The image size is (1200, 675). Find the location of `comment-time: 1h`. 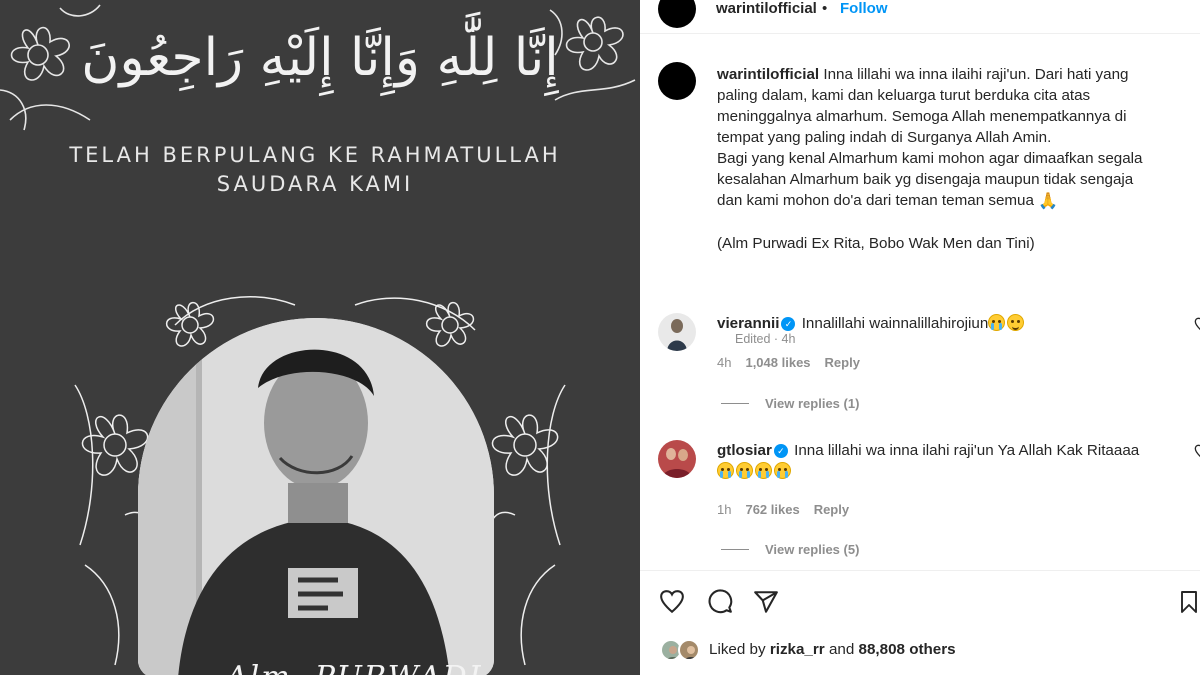

comment-time: 1h is located at coordinates (724, 509).